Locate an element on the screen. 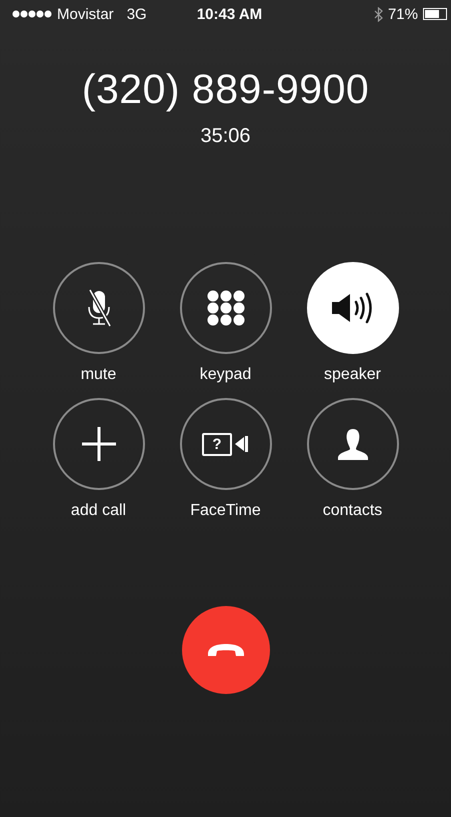  add-button is located at coordinates (98, 444).